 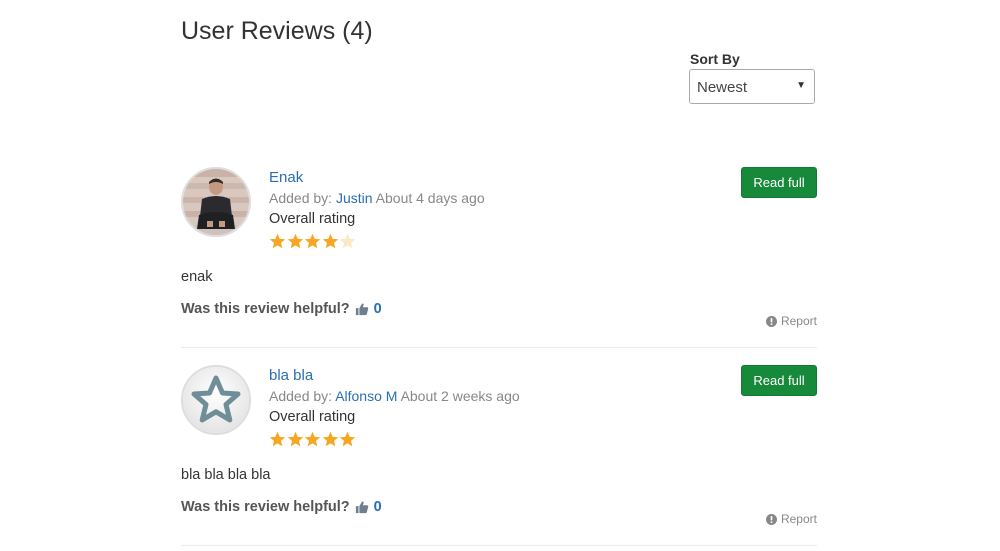 What do you see at coordinates (366, 396) in the screenshot?
I see `author-link: Alfonso M` at bounding box center [366, 396].